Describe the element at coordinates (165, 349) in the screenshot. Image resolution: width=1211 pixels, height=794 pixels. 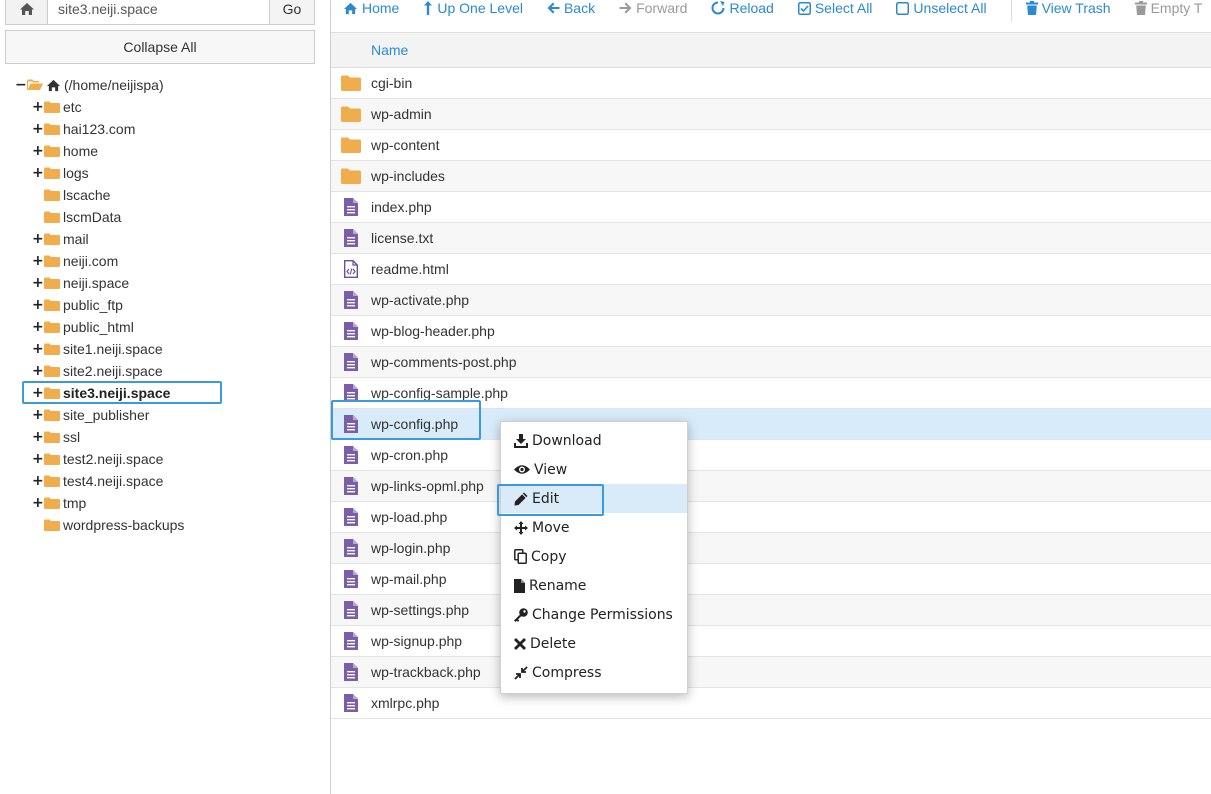
I see `tree-item-site1-neiji-space: + site1.neiji.space` at that location.